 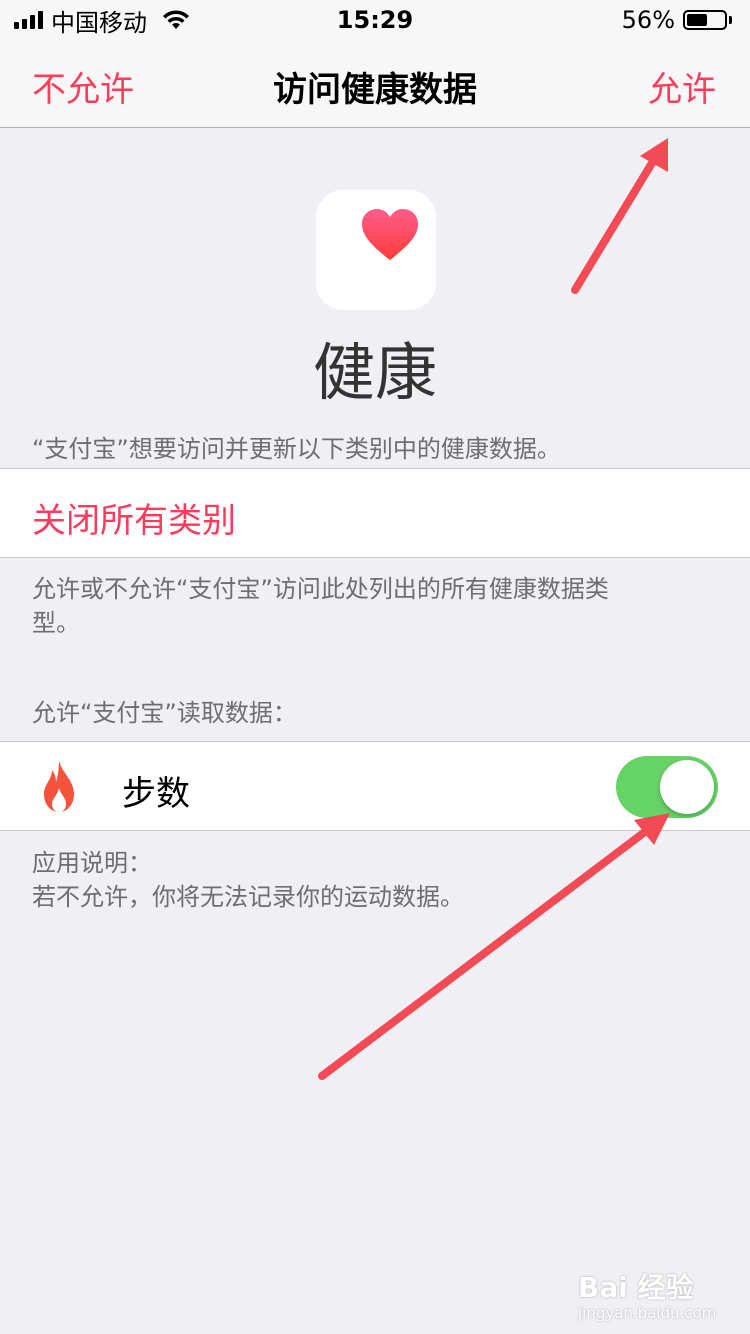 I want to click on nav-bar: 不允许 访问健康数据 允许, so click(x=375, y=84).